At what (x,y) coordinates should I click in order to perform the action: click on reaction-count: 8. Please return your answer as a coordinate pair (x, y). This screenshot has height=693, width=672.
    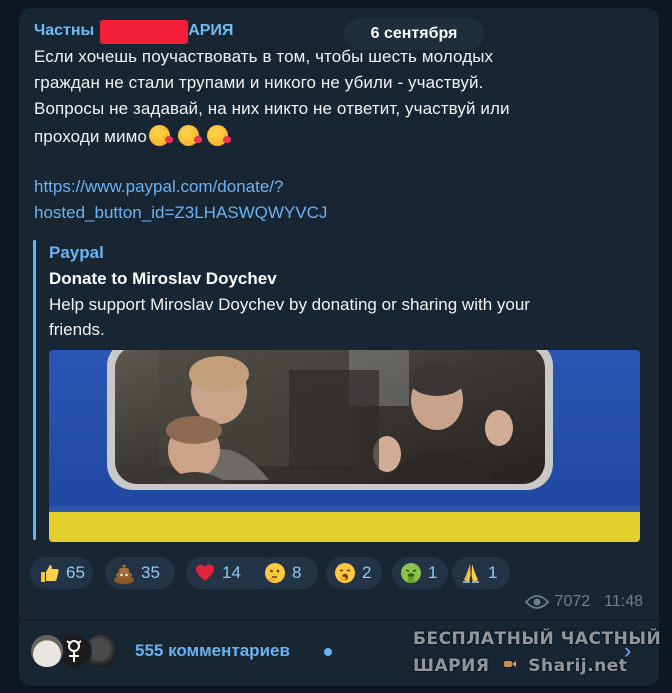
    Looking at the image, I should click on (297, 572).